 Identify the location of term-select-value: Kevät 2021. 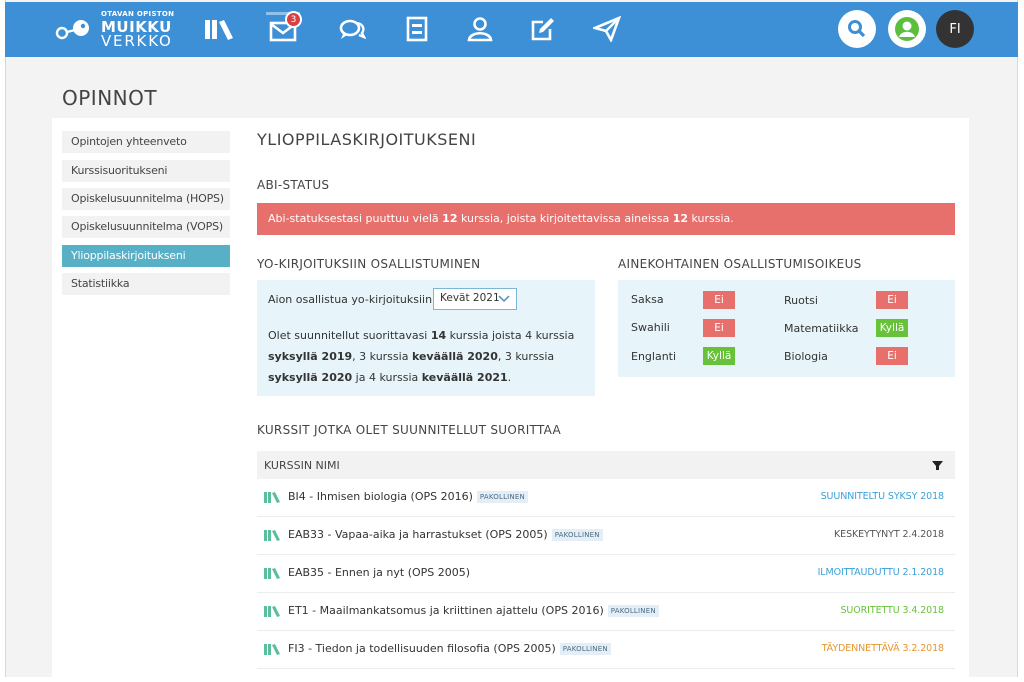
(470, 298).